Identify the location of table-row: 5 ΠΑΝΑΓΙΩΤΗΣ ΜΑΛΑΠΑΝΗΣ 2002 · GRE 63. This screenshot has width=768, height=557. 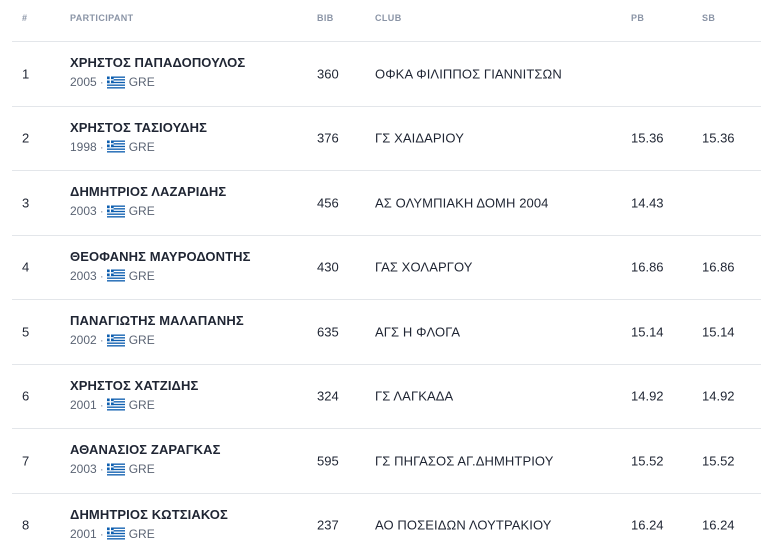
(386, 332).